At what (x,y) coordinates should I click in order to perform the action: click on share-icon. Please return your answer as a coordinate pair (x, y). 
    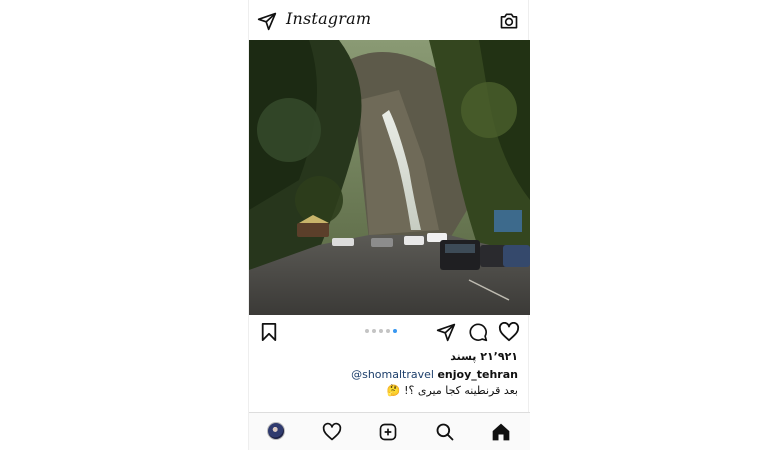
    Looking at the image, I should click on (446, 332).